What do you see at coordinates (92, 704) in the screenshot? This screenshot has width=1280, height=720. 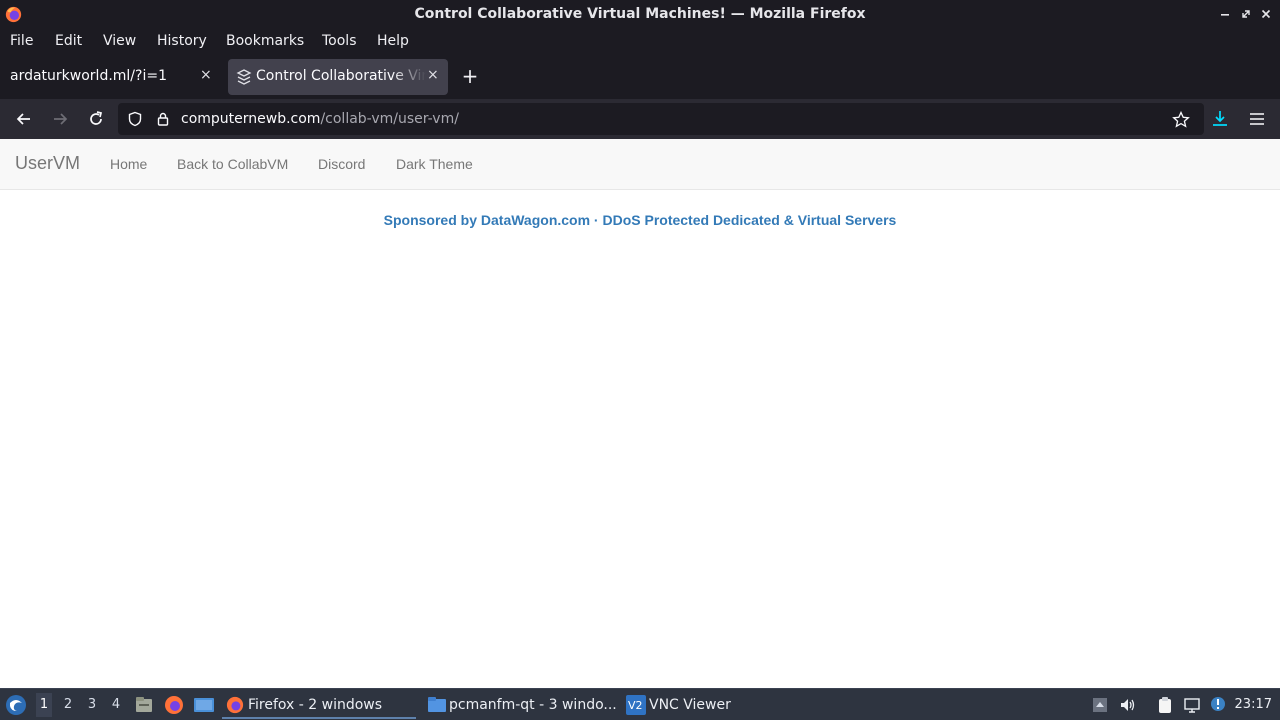 I see `workspace-3: 3` at bounding box center [92, 704].